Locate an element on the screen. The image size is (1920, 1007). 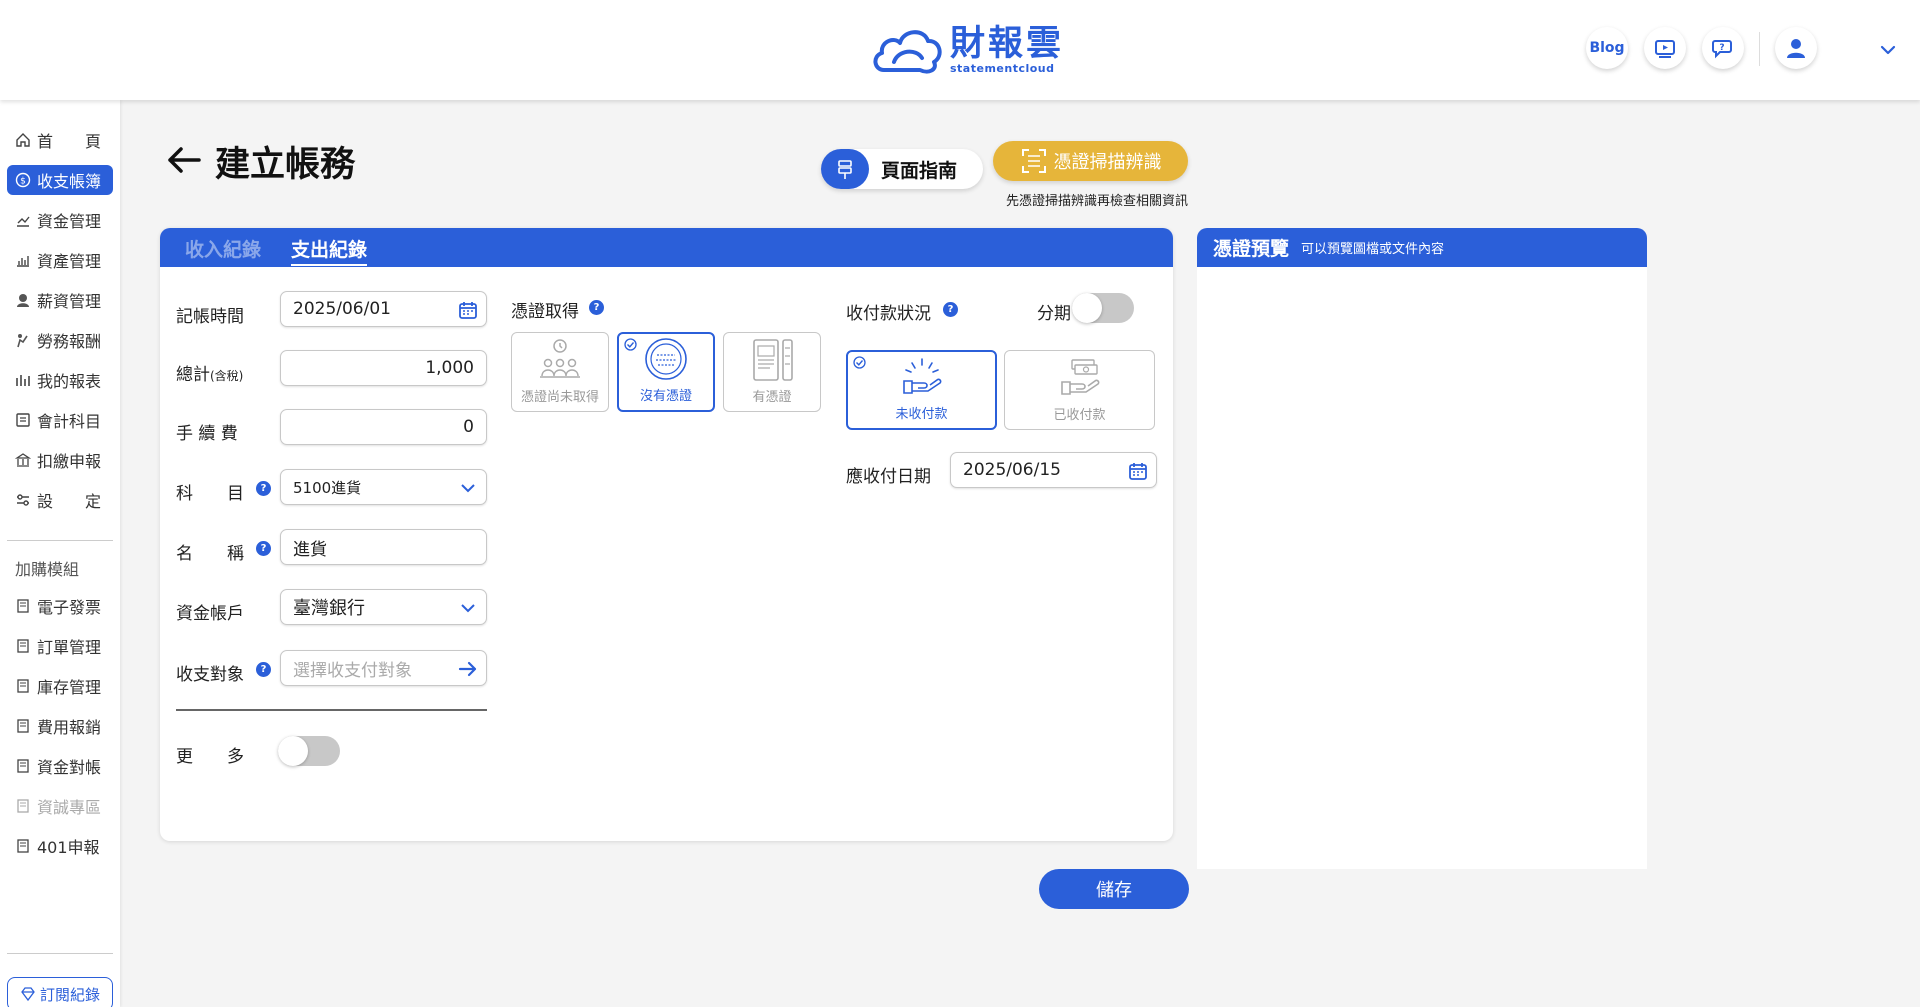
page-title: 建立帳務 is located at coordinates (285, 165).